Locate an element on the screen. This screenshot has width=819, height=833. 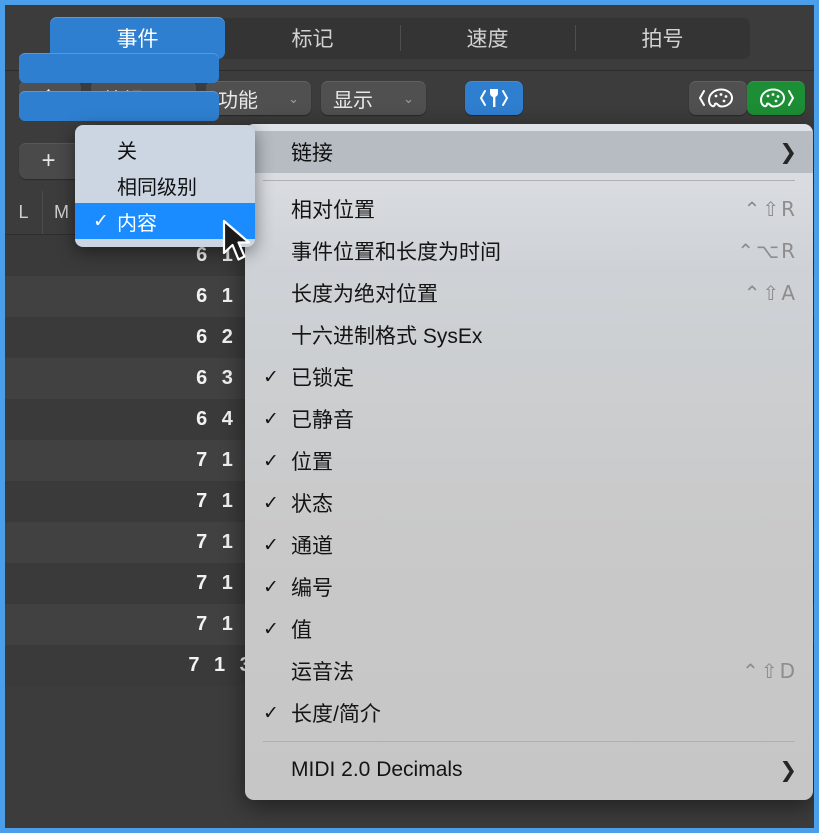
menu-item-label: 长度为绝对位置 is located at coordinates (364, 294).